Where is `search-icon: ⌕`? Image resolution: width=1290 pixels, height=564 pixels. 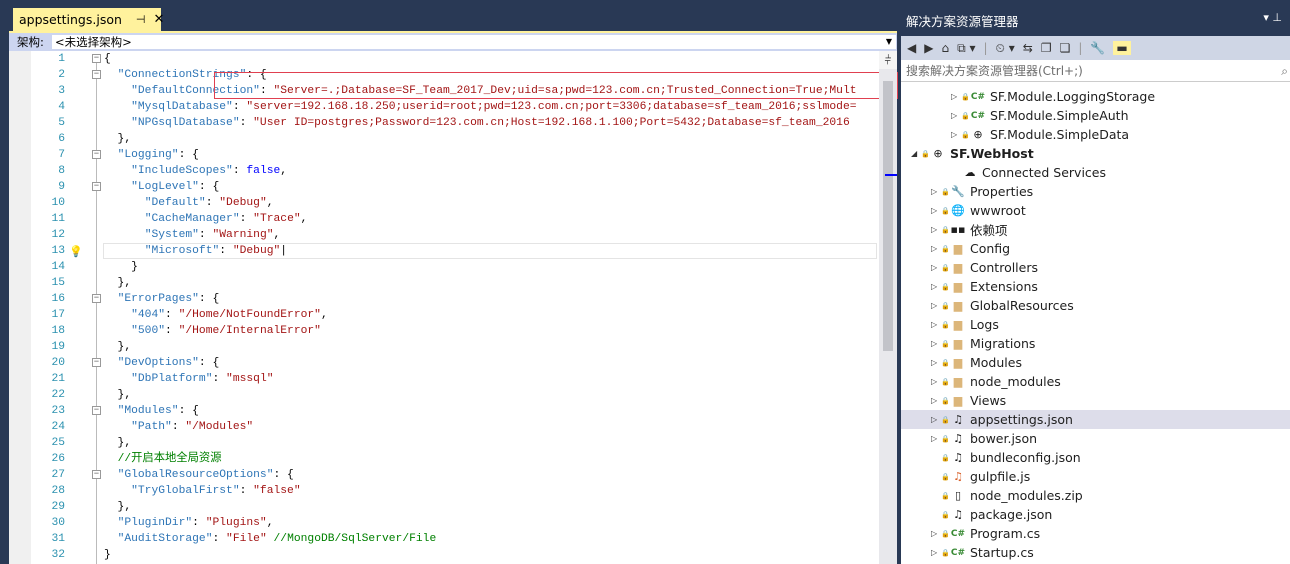 search-icon: ⌕ is located at coordinates (1284, 71).